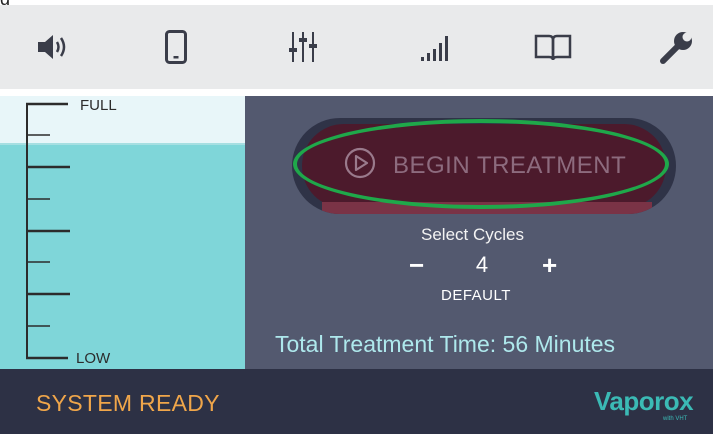 This screenshot has width=713, height=434. What do you see at coordinates (93, 358) in the screenshot?
I see `gauge-low-label: LOW` at bounding box center [93, 358].